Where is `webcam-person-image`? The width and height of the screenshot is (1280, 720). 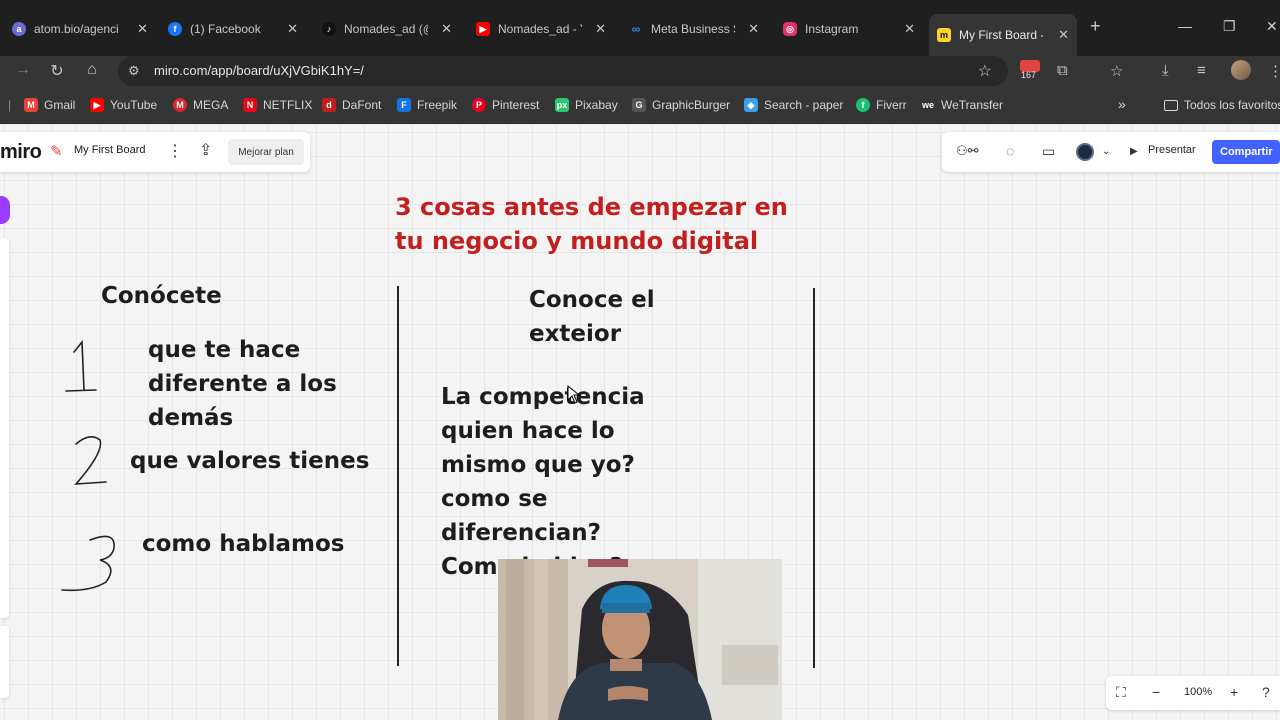 webcam-person-image is located at coordinates (640, 639).